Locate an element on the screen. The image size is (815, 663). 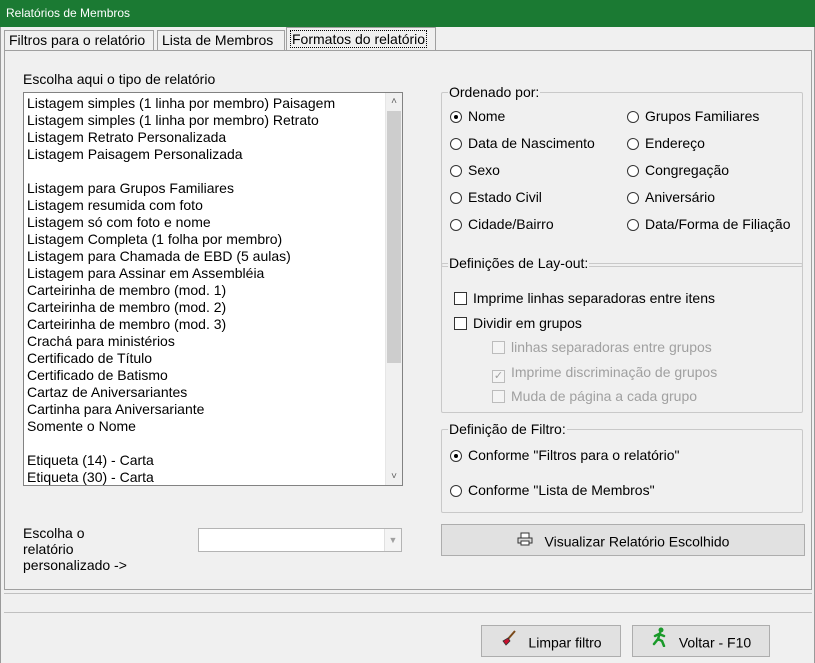
layout-legend: Definições de Lay-out: is located at coordinates (519, 263).